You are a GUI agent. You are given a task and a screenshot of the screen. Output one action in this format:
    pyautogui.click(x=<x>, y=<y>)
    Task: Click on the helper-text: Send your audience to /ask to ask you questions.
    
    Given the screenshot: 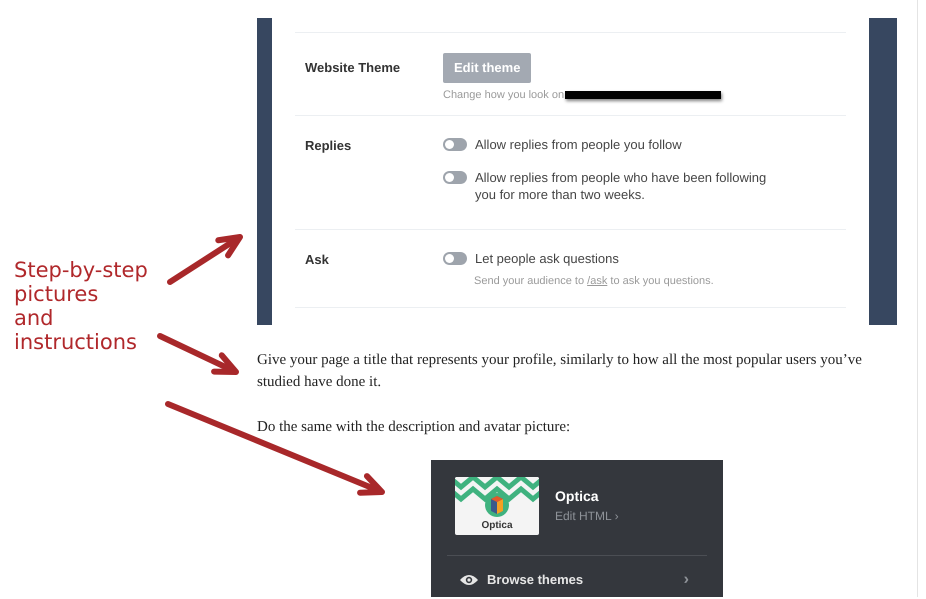 What is the action you would take?
    pyautogui.click(x=594, y=281)
    